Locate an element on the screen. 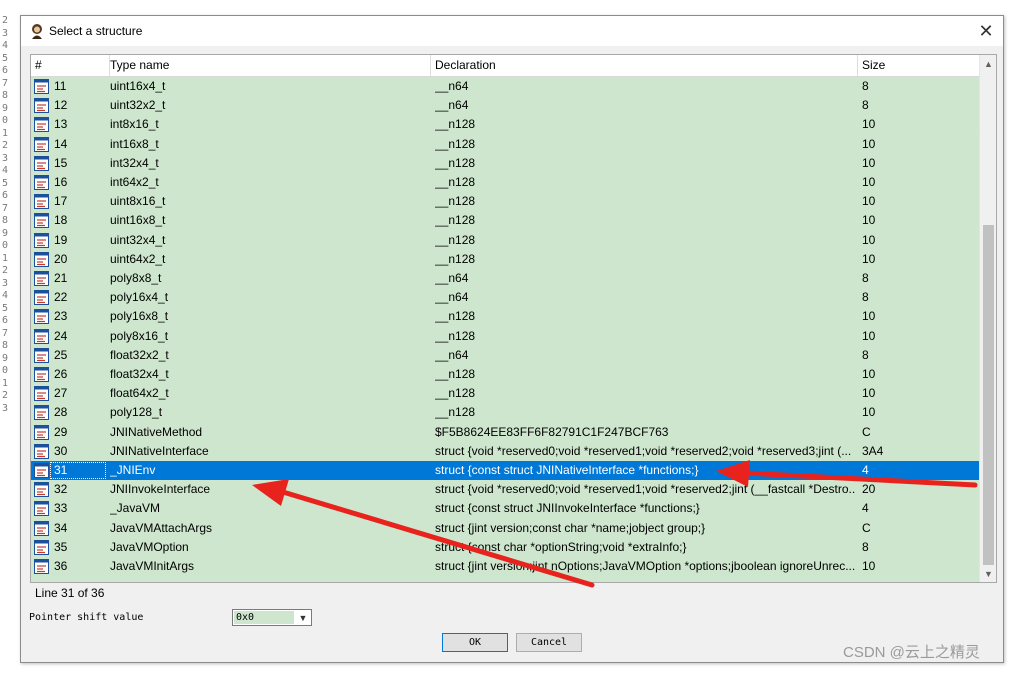 The height and width of the screenshot is (677, 1014). pointer-shift-select: 0x0 ▼ is located at coordinates (272, 617).